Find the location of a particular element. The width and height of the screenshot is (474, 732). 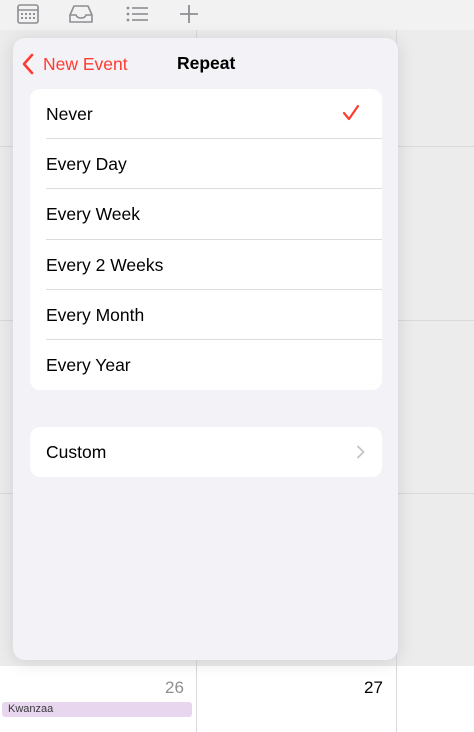

repeat-option-every-year: Every Year is located at coordinates (206, 365).